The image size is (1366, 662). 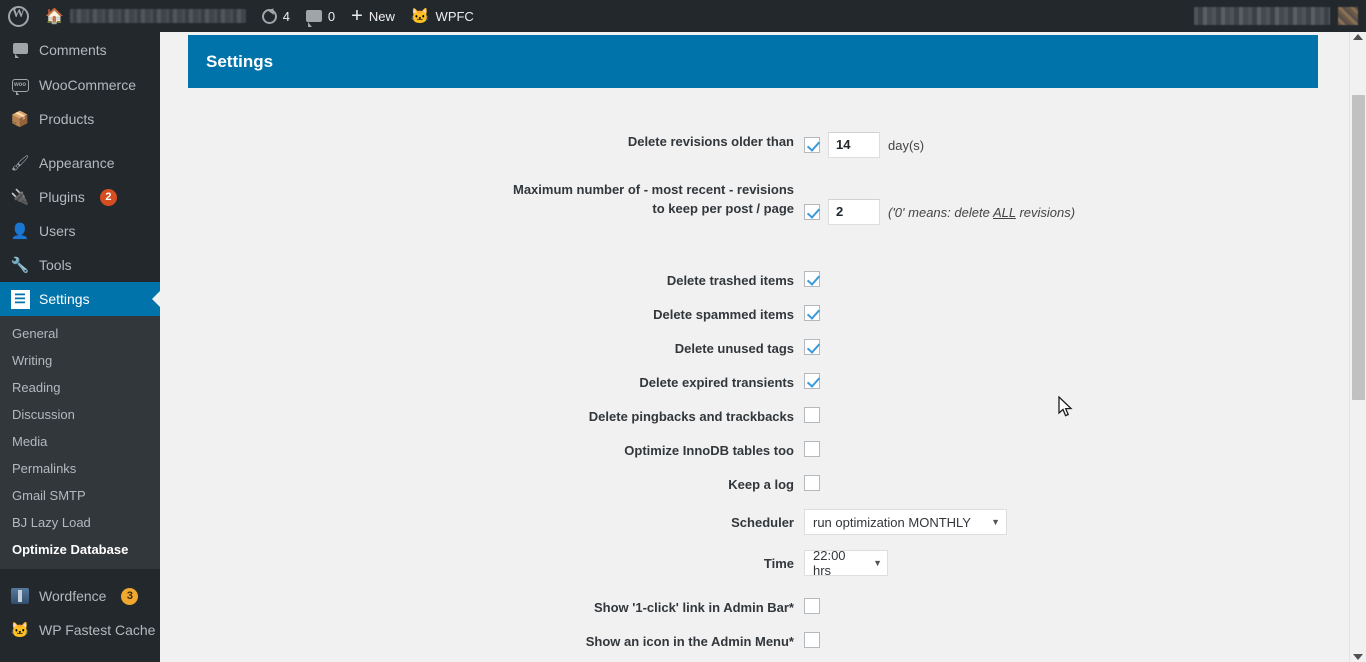 What do you see at coordinates (80, 495) in the screenshot?
I see `submenu-item-gmail-smtp: Gmail SMTP` at bounding box center [80, 495].